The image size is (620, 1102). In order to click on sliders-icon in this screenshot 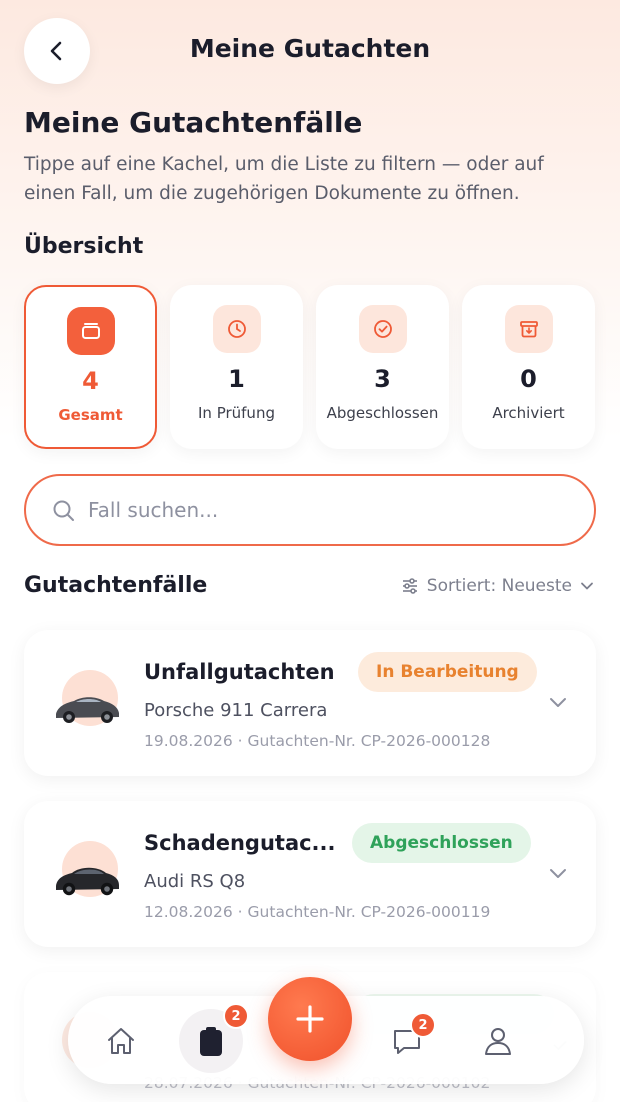, I will do `click(410, 586)`.